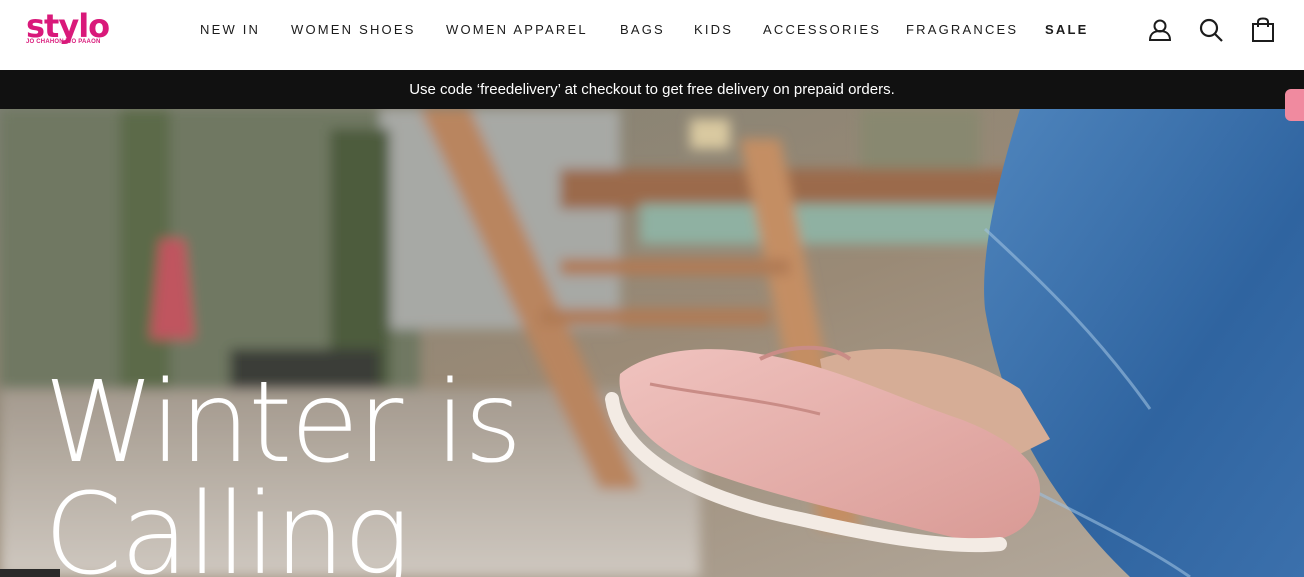 The image size is (1304, 577). I want to click on nav-item-fragrances: FRAGRANCES, so click(962, 30).